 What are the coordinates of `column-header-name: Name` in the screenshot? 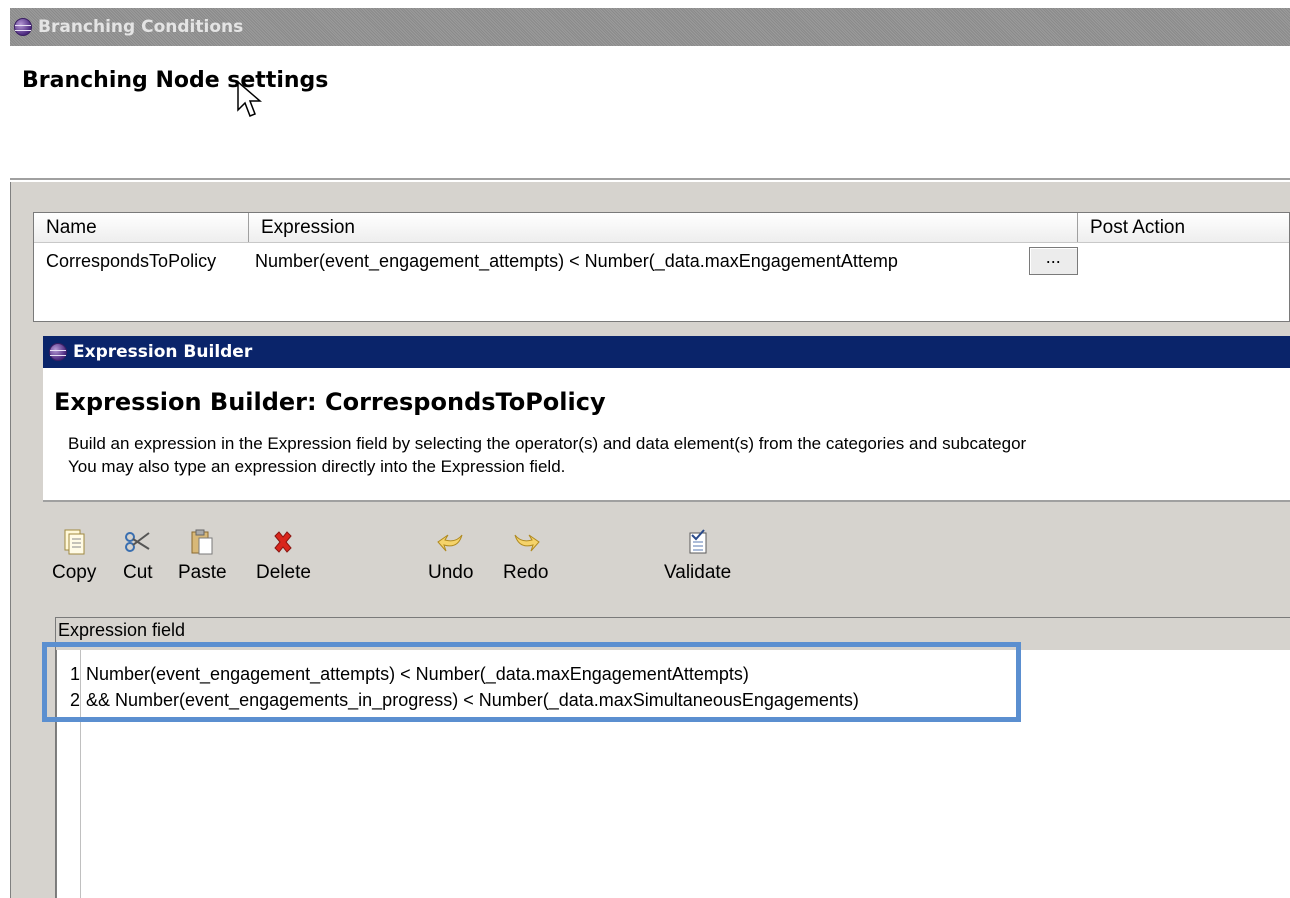 It's located at (141, 227).